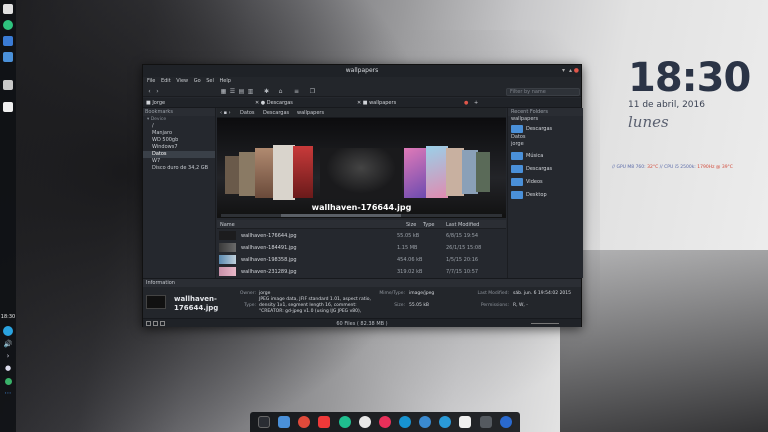  What do you see at coordinates (8, 331) in the screenshot?
I see `telegram-icon` at bounding box center [8, 331].